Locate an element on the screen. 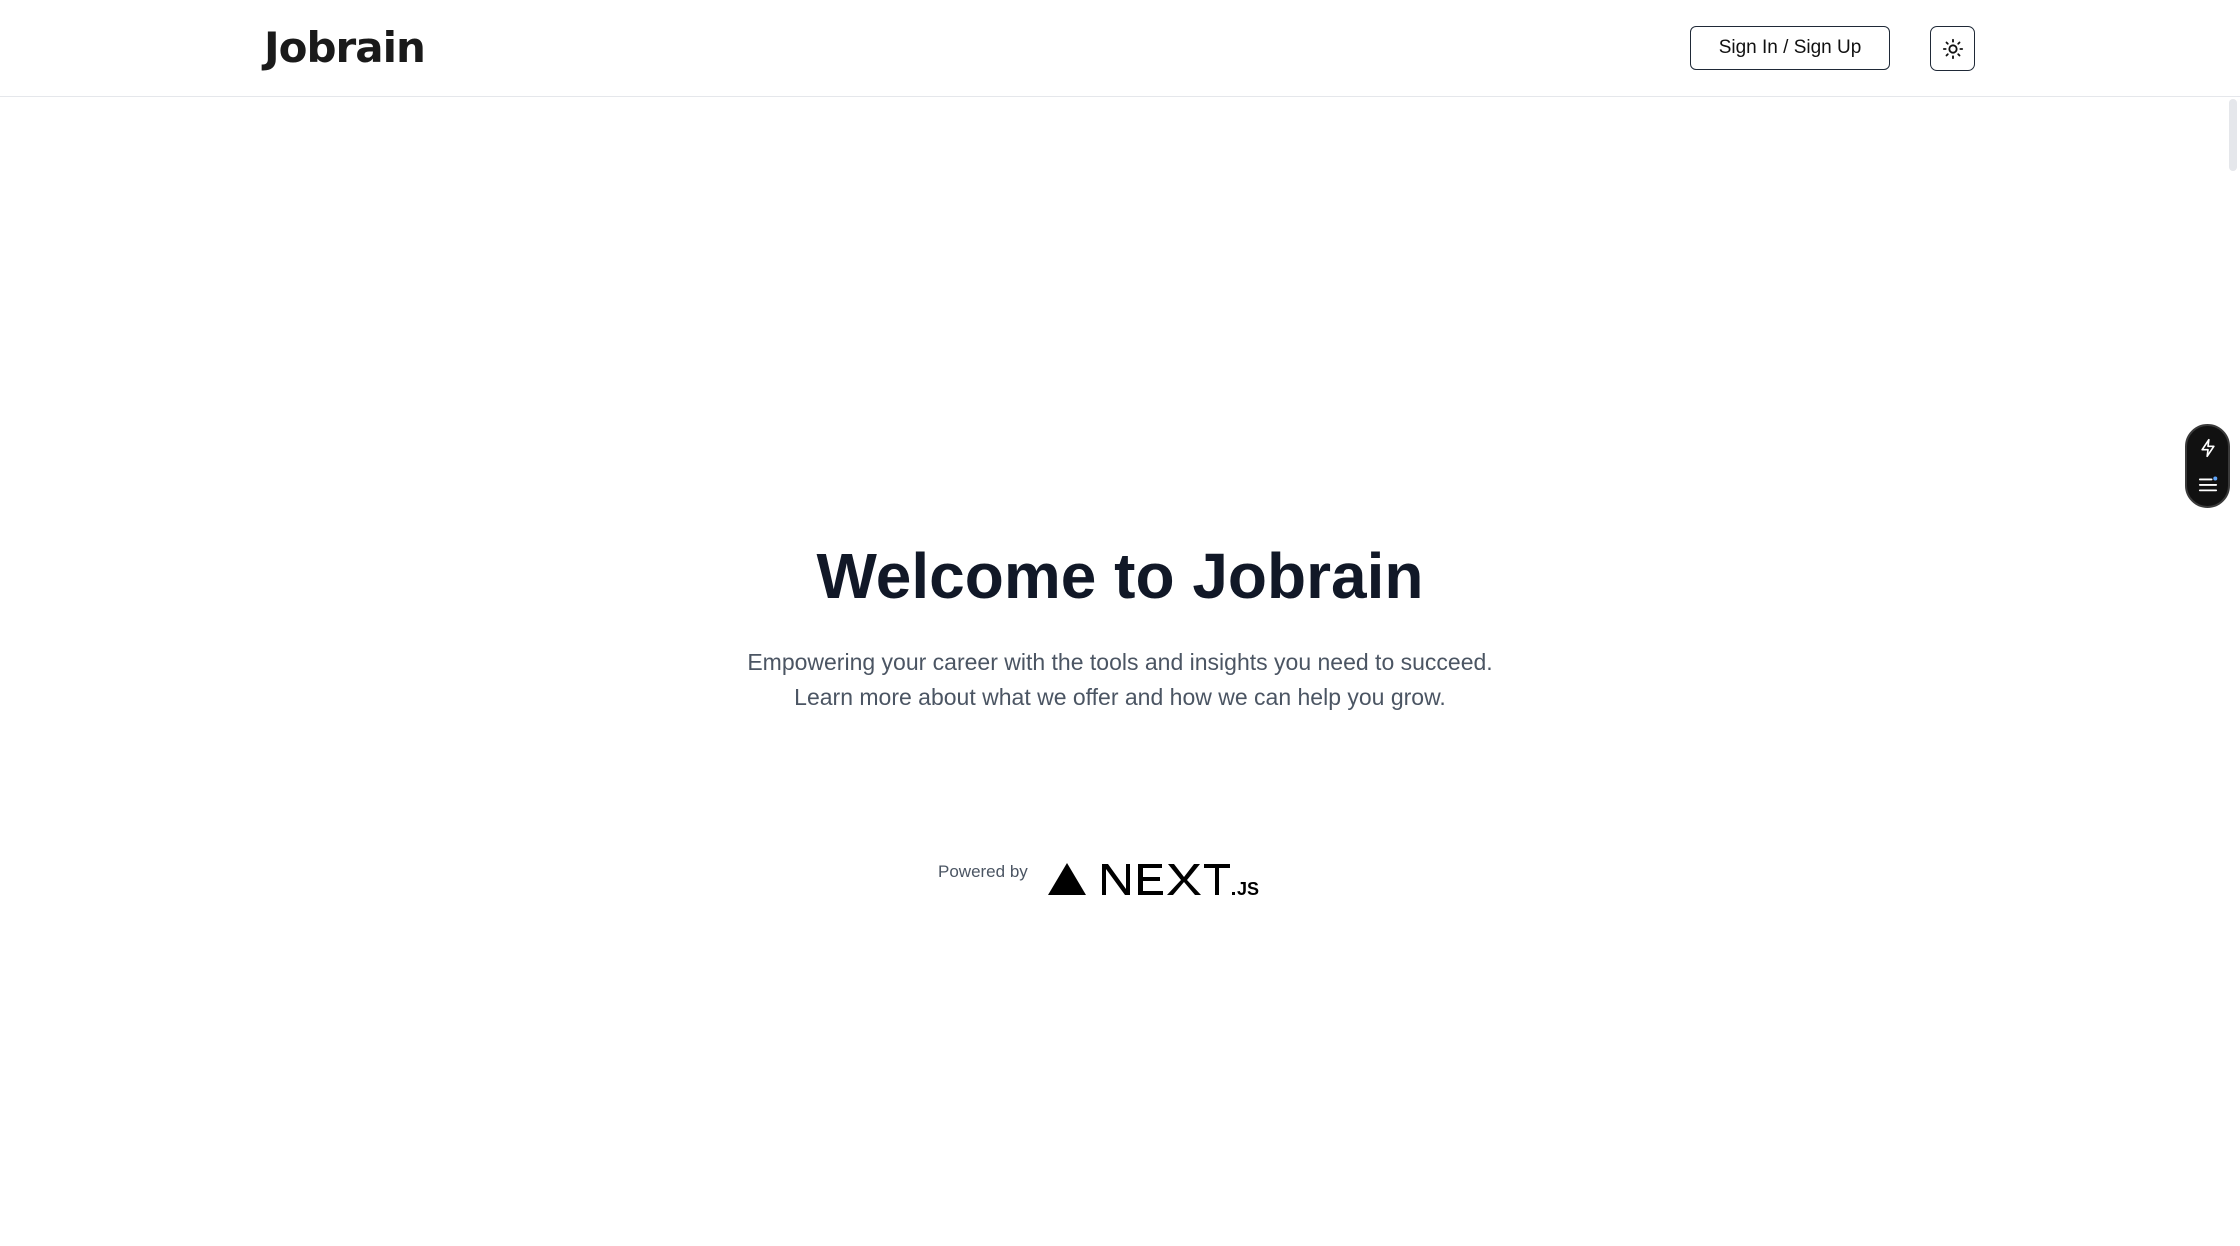 The height and width of the screenshot is (1246, 2240). nextjs-logo: JS is located at coordinates (1169, 879).